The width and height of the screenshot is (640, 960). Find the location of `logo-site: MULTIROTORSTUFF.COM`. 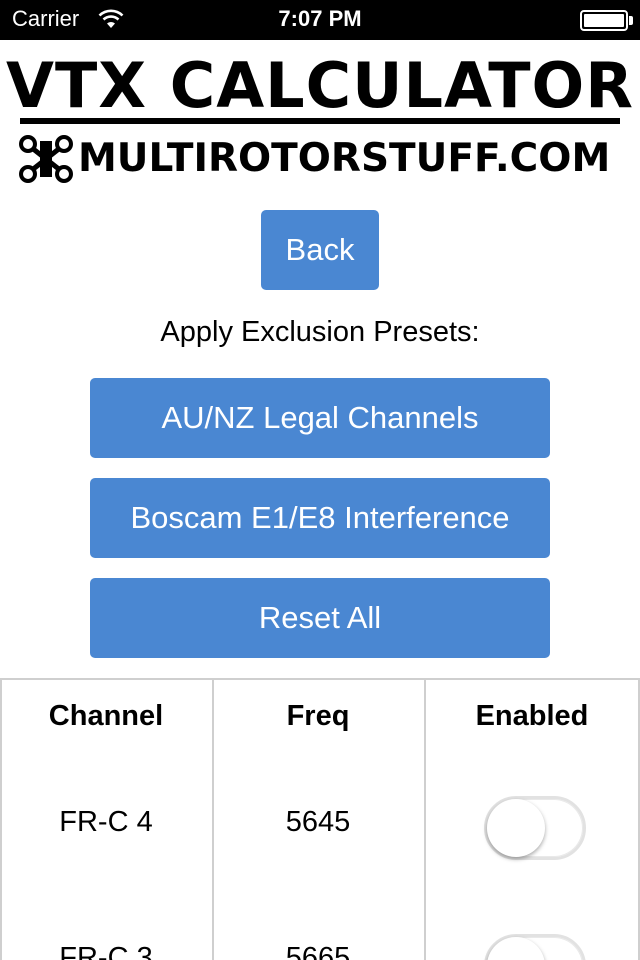

logo-site: MULTIROTORSTUFF.COM is located at coordinates (344, 158).